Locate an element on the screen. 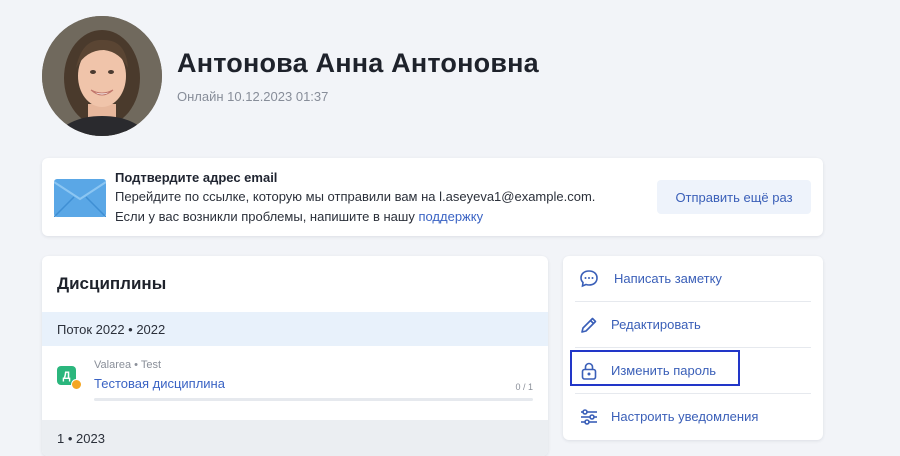 The image size is (900, 456). chat-bubble-icon is located at coordinates (589, 279).